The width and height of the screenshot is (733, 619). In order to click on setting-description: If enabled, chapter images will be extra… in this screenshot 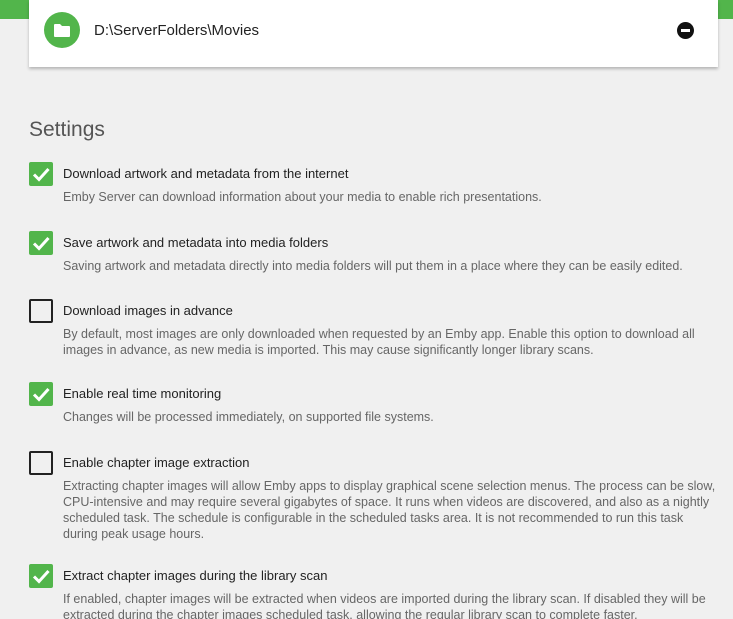, I will do `click(384, 605)`.